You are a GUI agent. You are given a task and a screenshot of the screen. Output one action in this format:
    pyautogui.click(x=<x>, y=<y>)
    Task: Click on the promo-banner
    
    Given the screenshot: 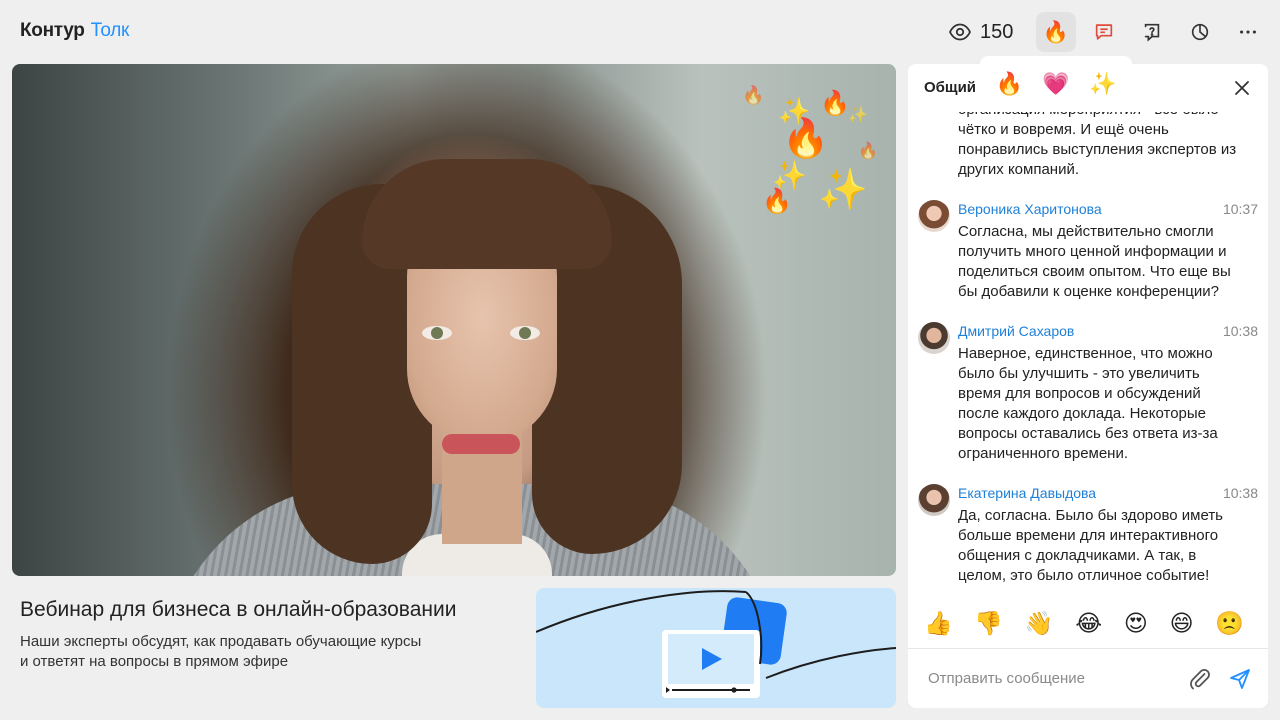 What is the action you would take?
    pyautogui.click(x=716, y=648)
    